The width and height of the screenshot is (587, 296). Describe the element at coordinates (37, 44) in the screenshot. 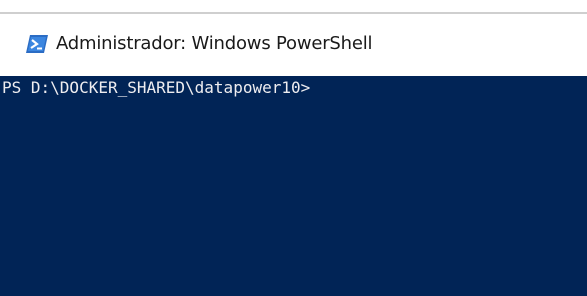

I see `powershell-icon` at that location.